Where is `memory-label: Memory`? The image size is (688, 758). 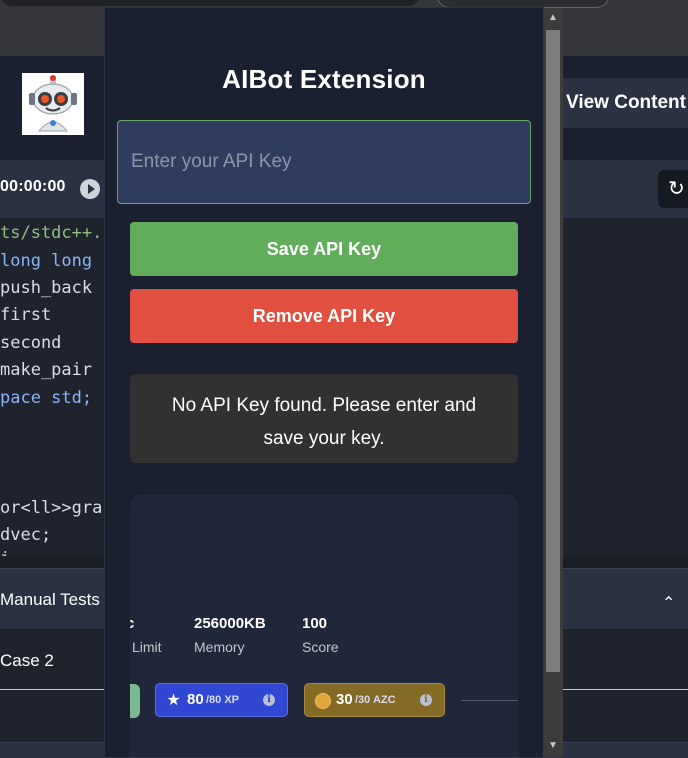 memory-label: Memory is located at coordinates (219, 647).